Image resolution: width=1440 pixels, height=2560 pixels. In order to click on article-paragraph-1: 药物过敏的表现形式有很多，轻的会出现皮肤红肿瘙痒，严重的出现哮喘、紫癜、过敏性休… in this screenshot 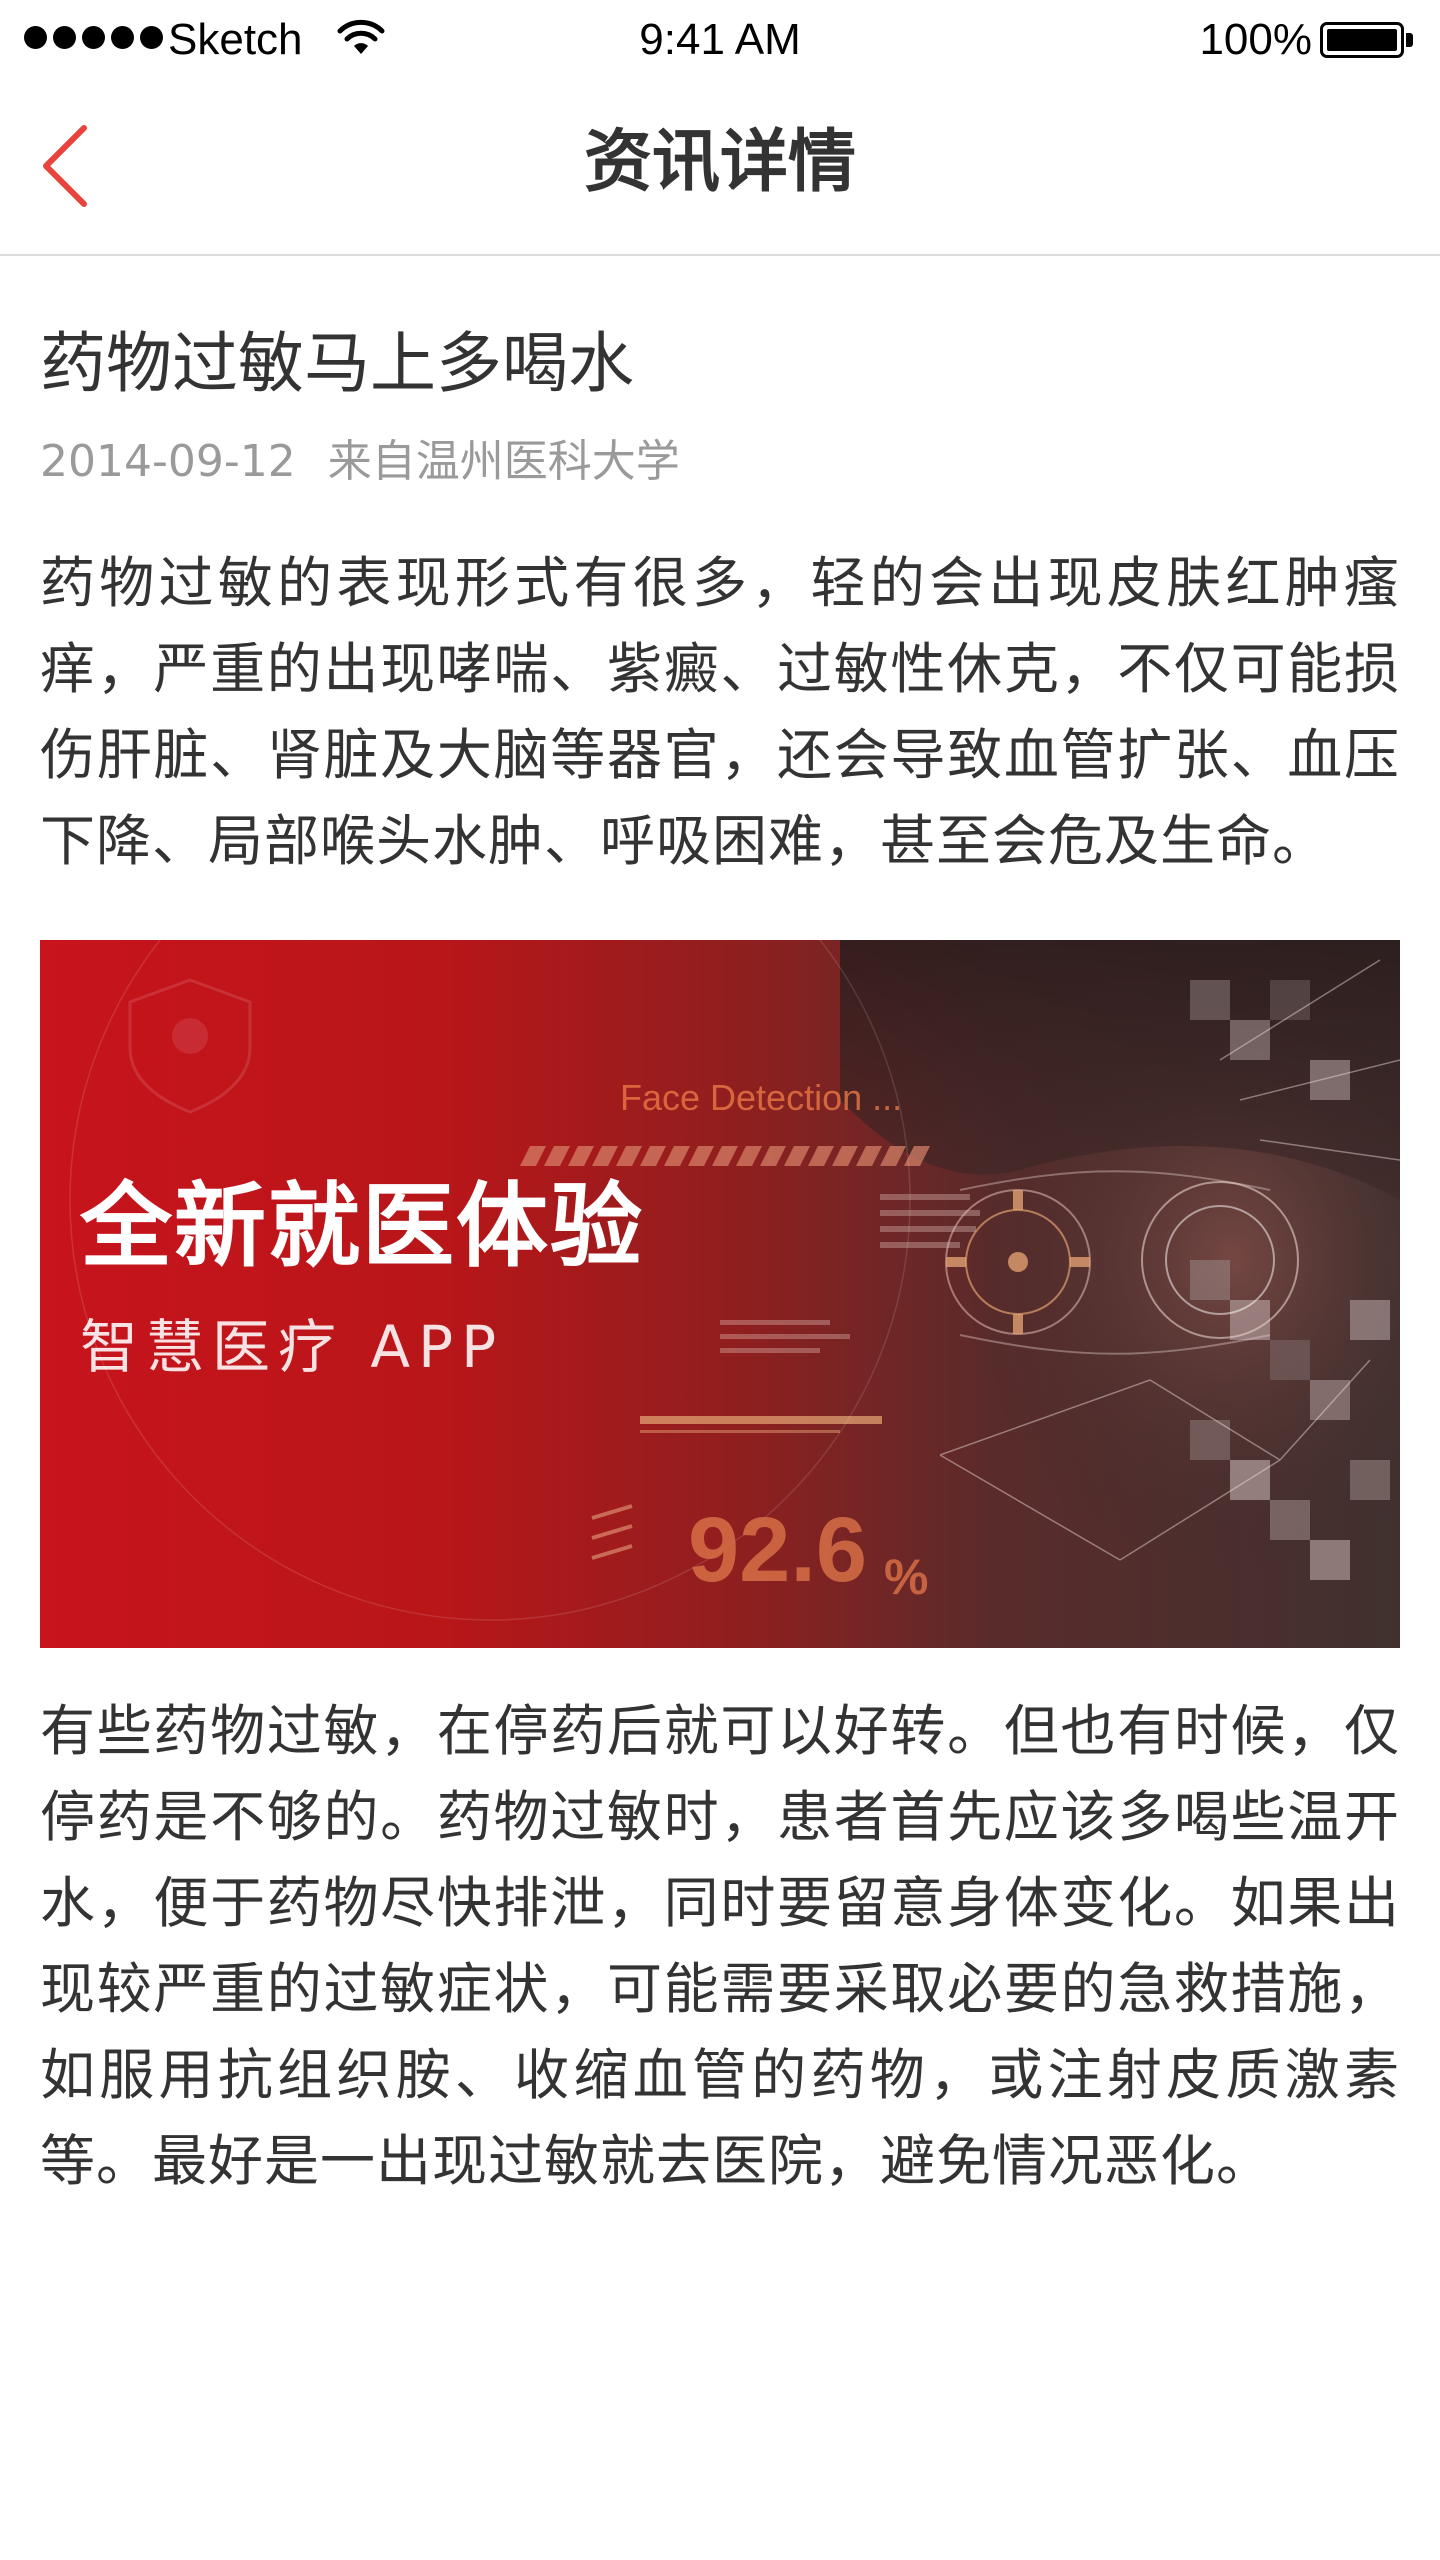, I will do `click(720, 712)`.